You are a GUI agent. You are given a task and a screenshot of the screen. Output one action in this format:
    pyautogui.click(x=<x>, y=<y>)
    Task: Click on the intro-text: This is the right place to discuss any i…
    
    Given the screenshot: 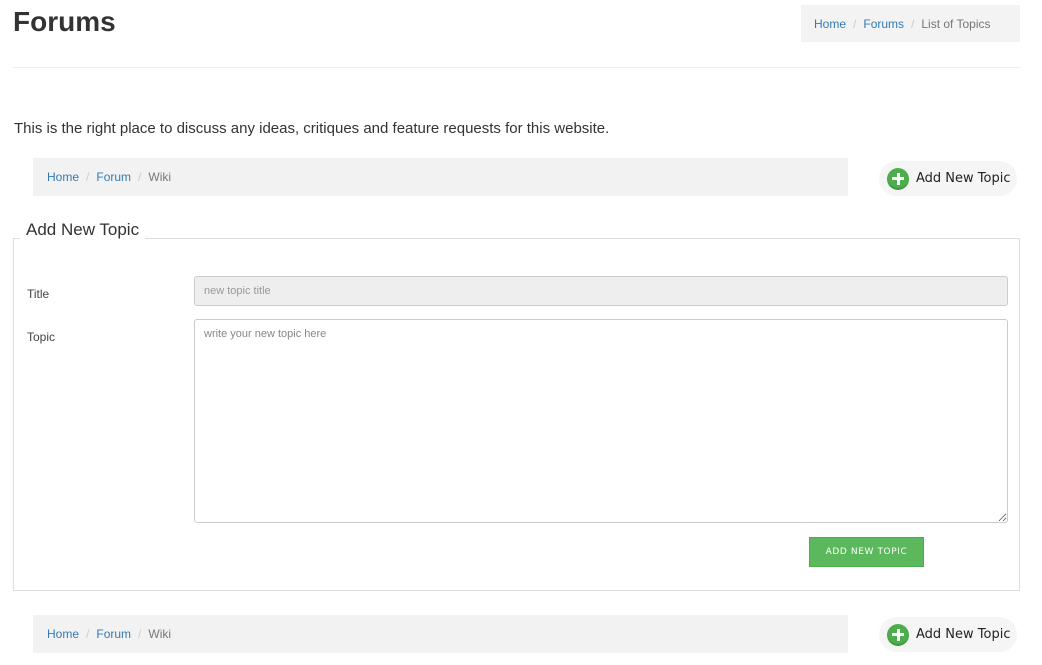 What is the action you would take?
    pyautogui.click(x=312, y=128)
    